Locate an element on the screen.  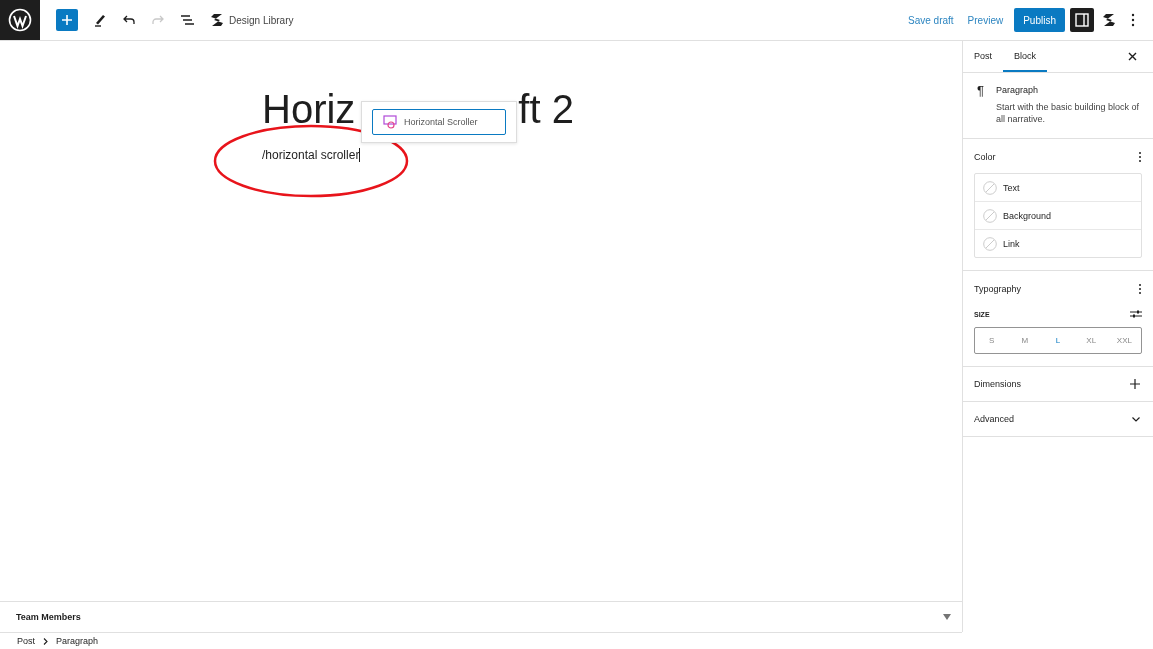
color-option: Background is located at coordinates (1058, 216).